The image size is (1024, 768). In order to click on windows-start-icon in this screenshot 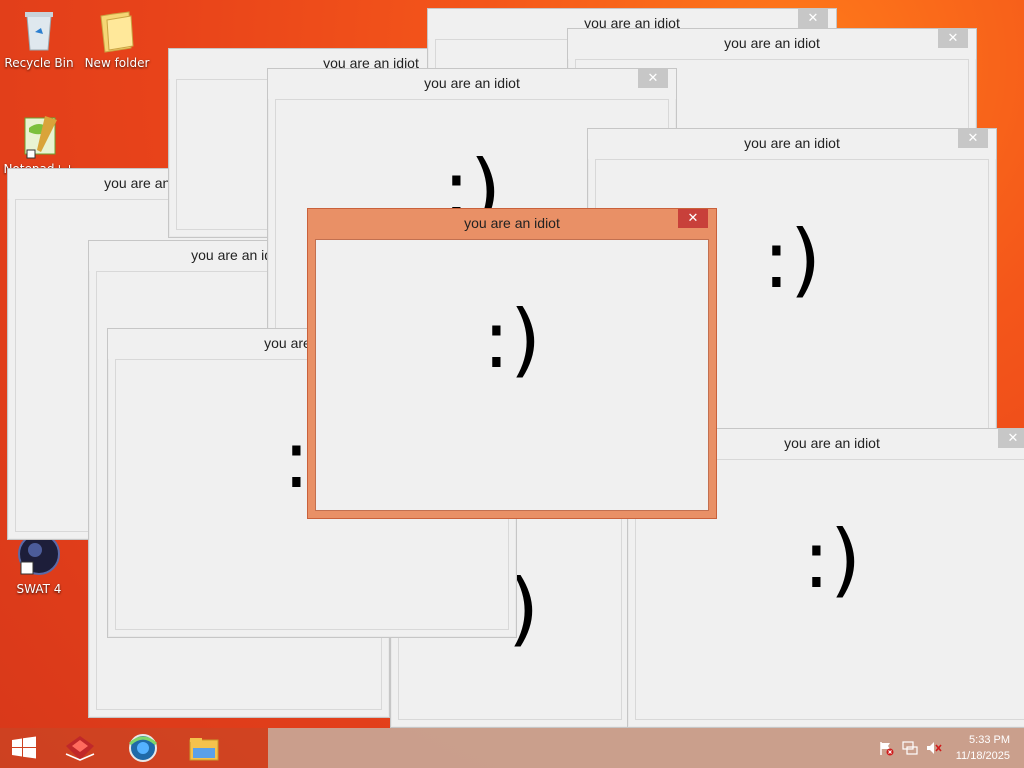, I will do `click(24, 748)`.